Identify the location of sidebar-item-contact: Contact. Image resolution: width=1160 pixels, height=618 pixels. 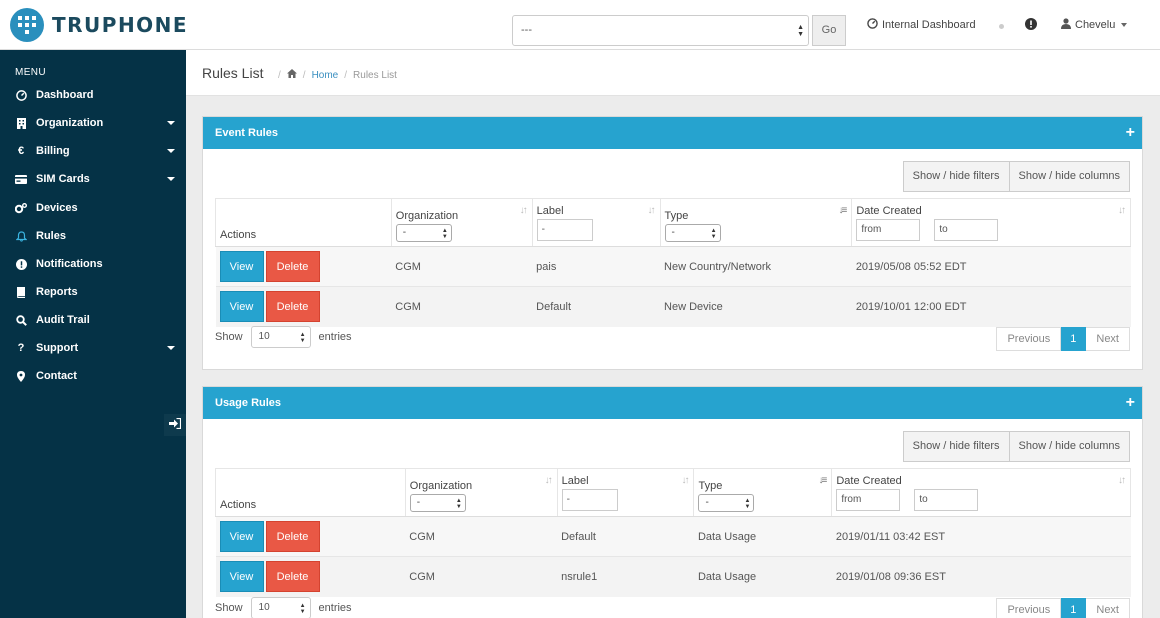
(93, 376).